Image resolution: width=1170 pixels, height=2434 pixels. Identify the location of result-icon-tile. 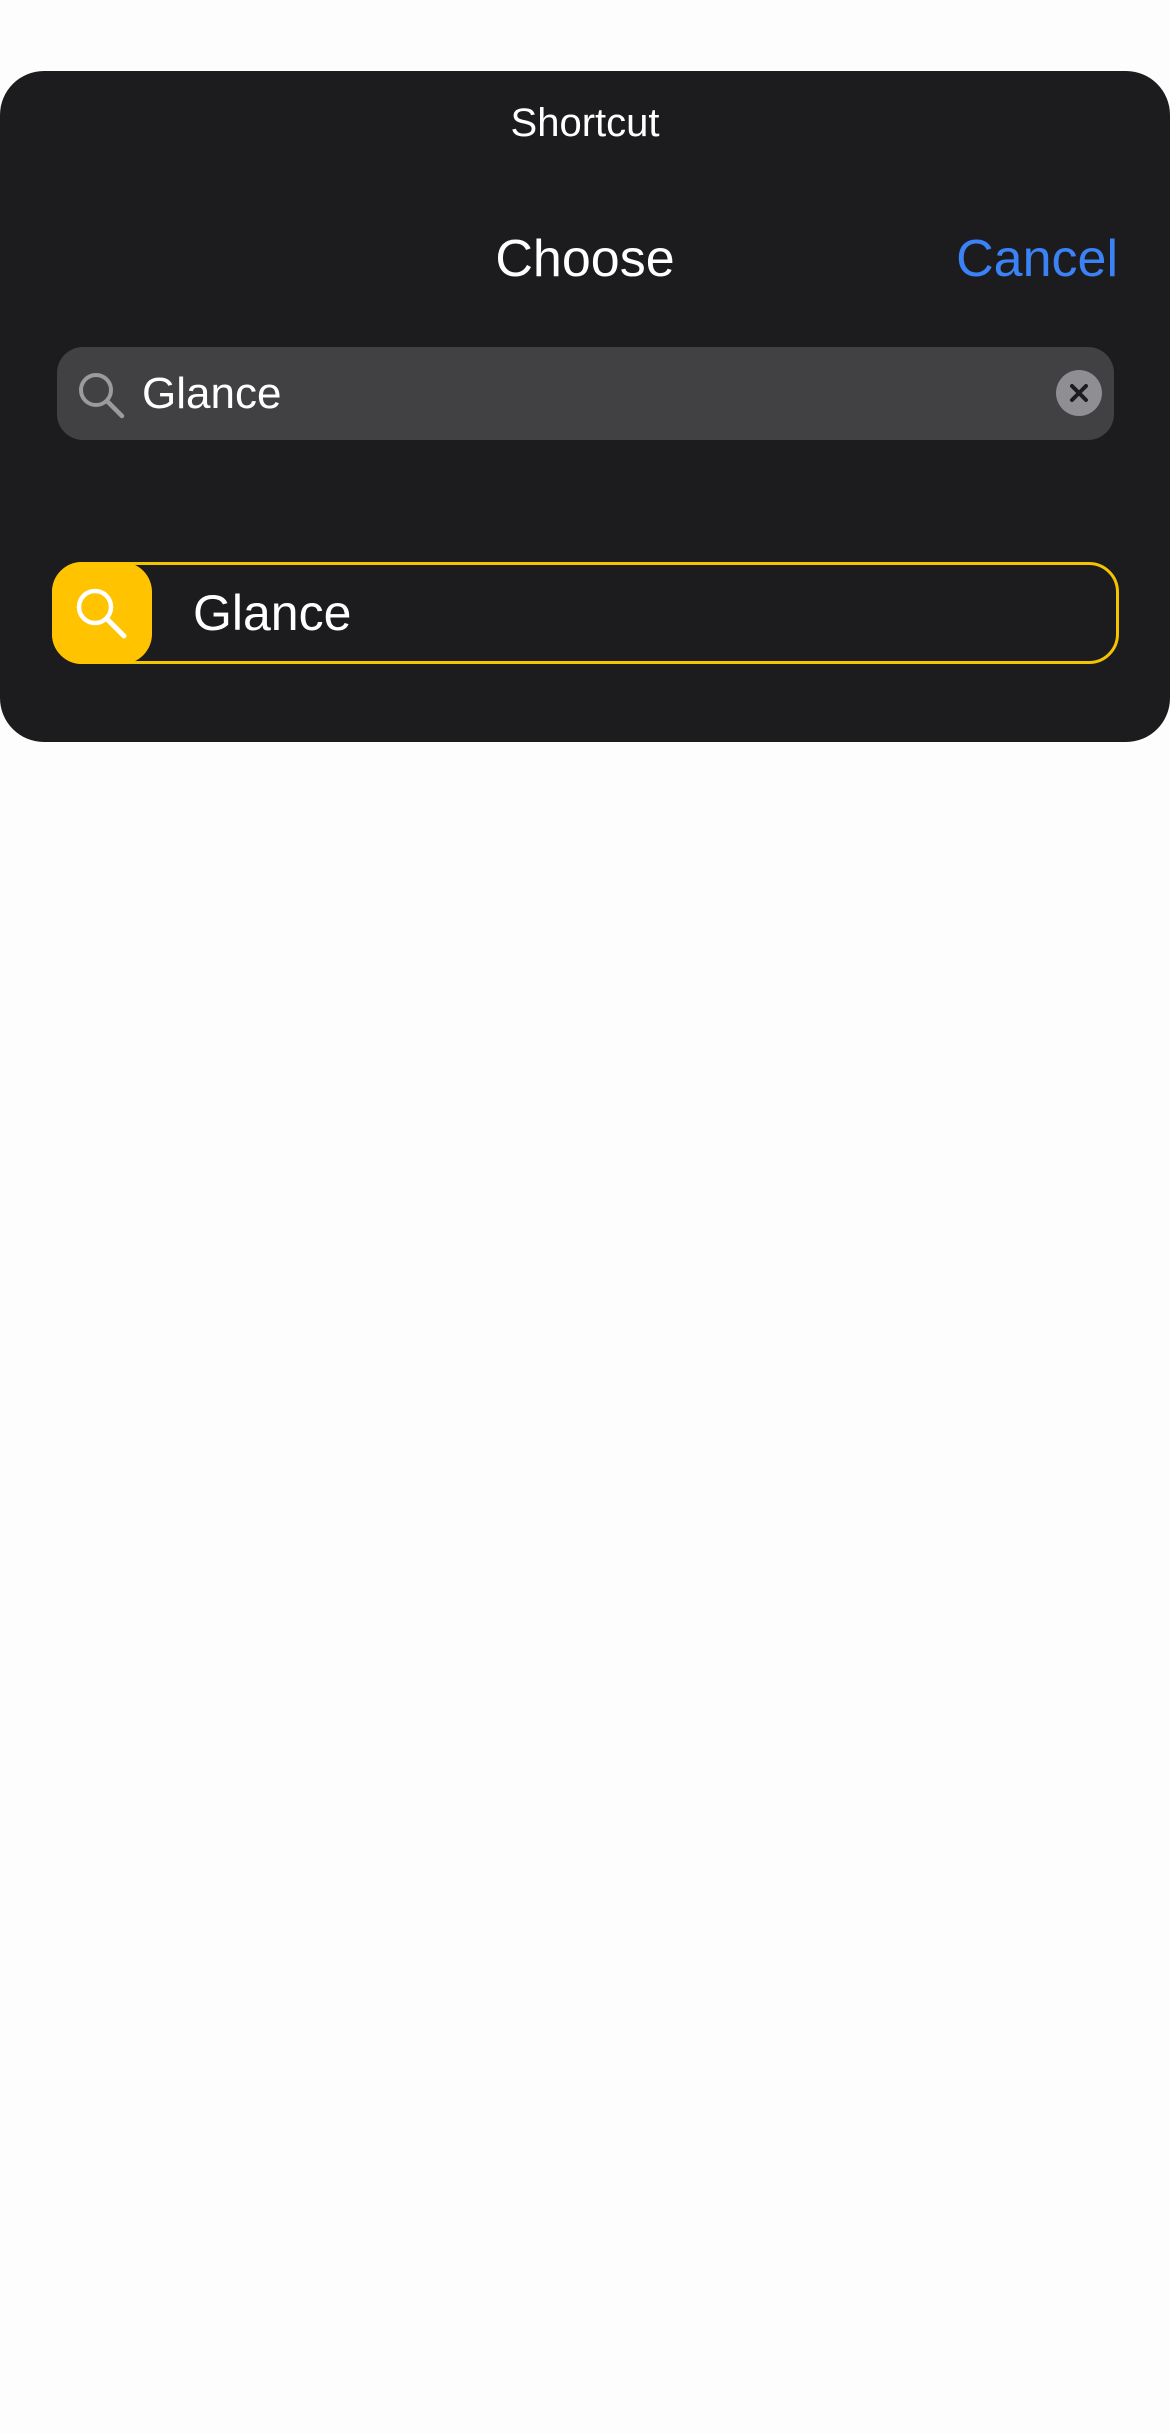
(102, 613).